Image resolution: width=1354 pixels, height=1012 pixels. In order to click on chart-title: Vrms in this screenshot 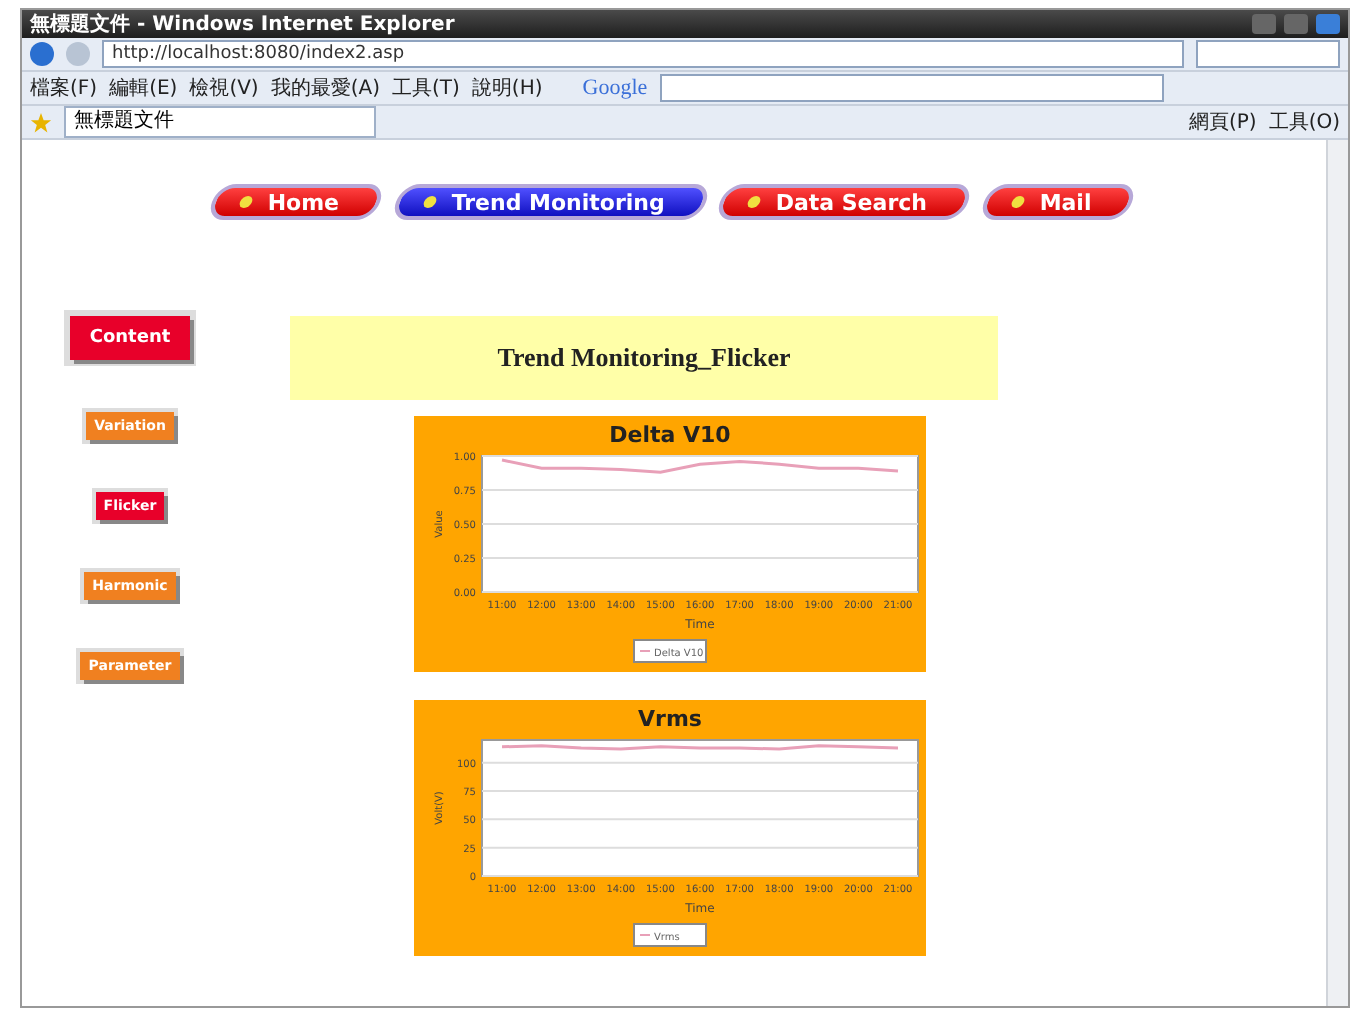, I will do `click(670, 719)`.